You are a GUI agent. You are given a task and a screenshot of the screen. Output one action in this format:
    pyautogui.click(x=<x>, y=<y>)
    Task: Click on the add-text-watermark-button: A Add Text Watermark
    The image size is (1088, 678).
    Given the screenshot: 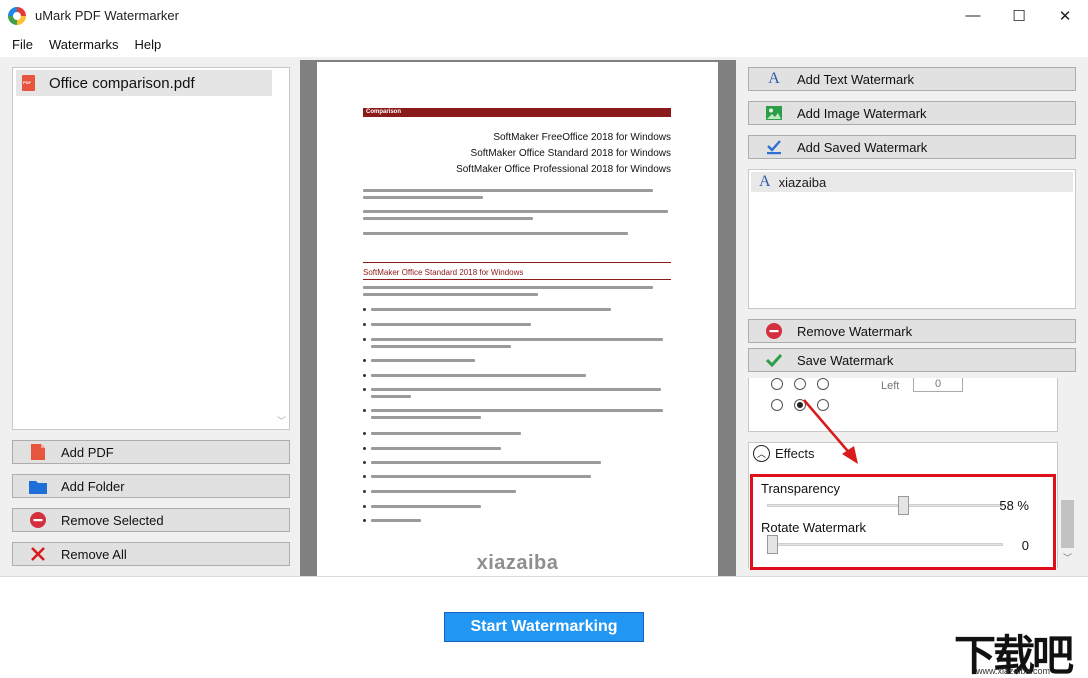 What is the action you would take?
    pyautogui.click(x=912, y=79)
    